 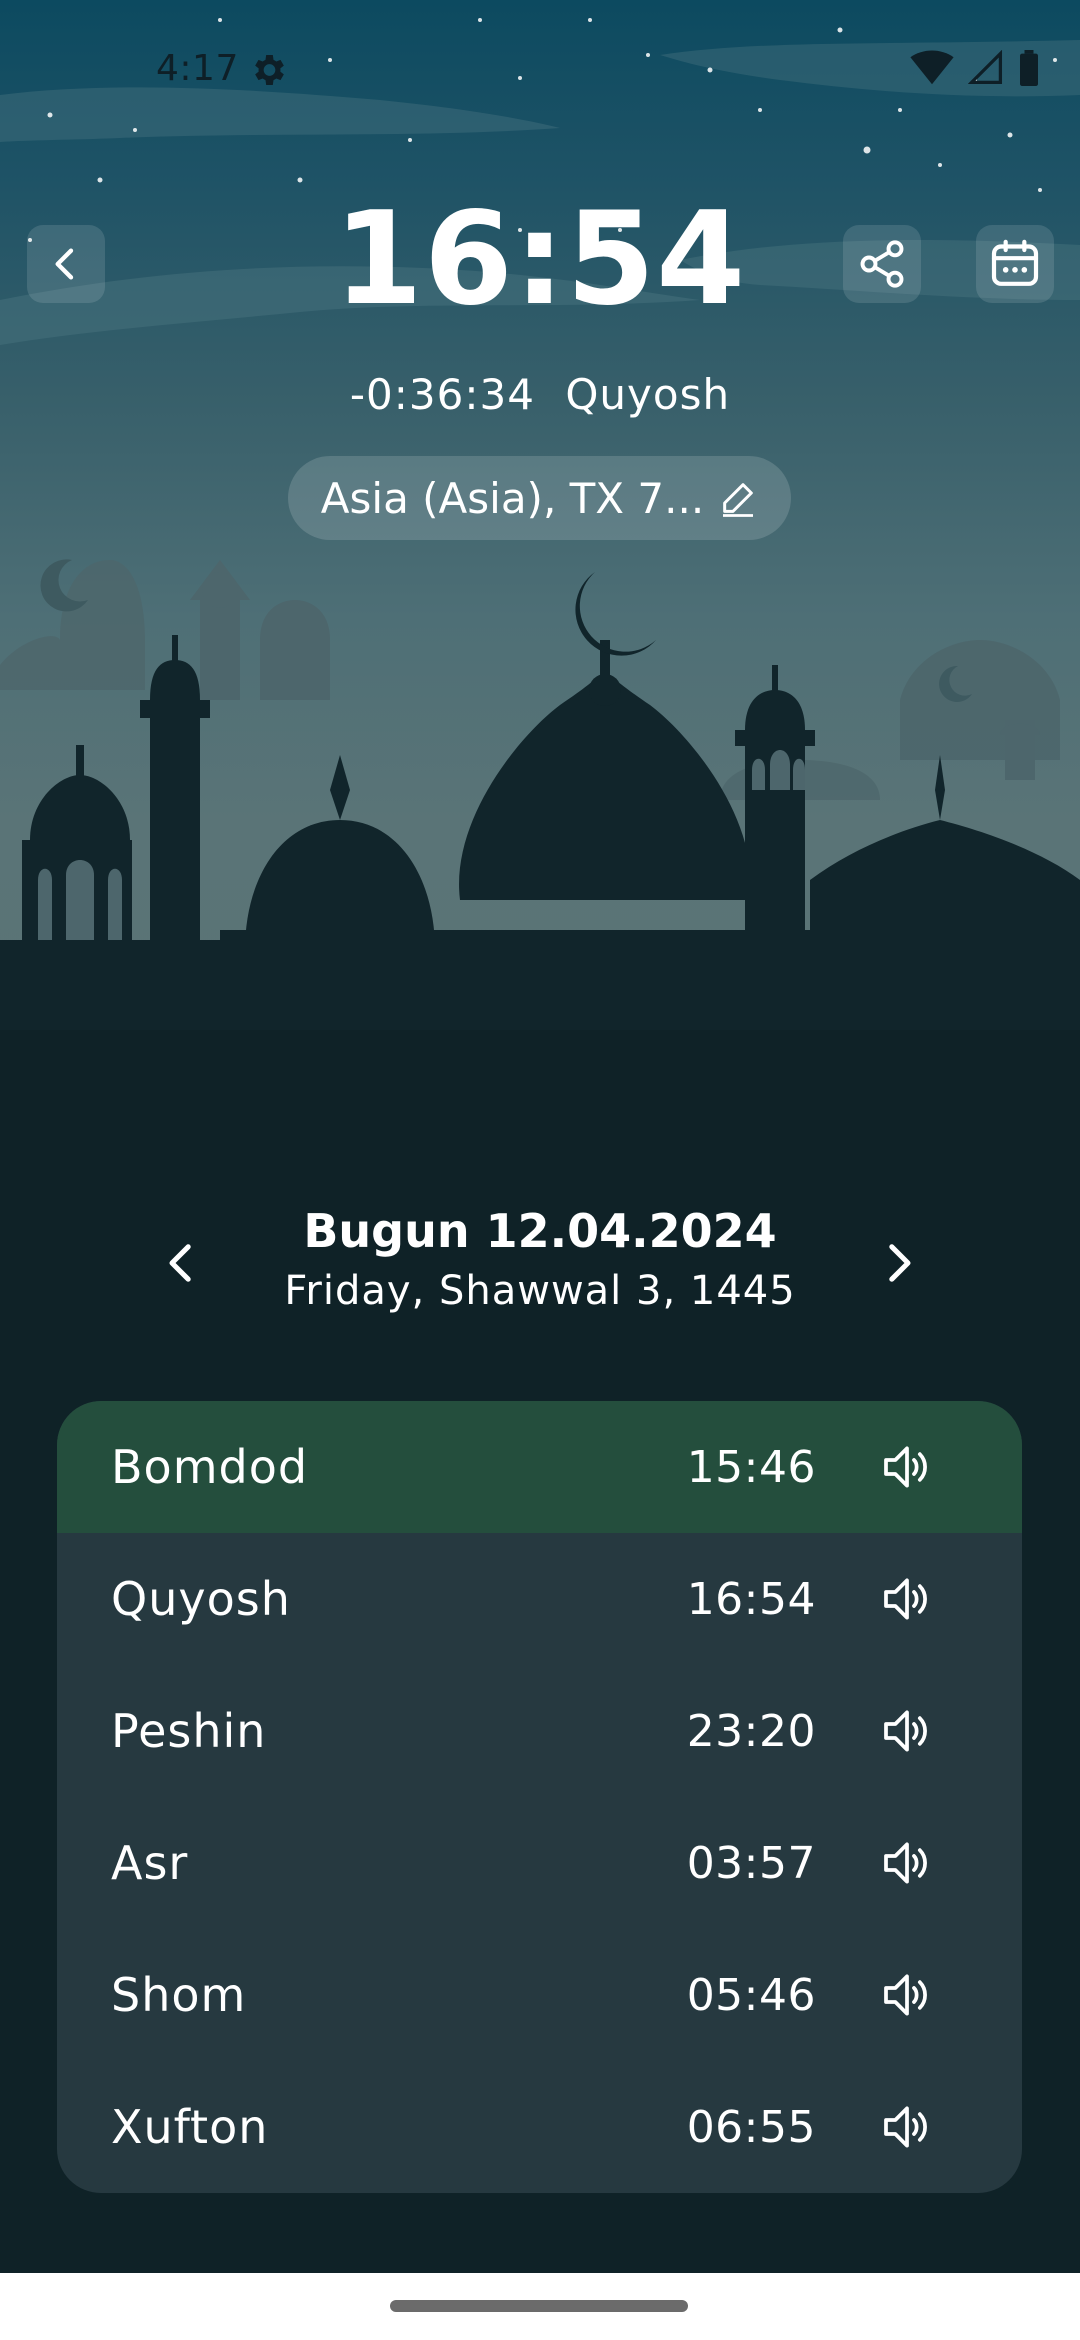 I want to click on prayer-time: 06:55, so click(x=751, y=2127).